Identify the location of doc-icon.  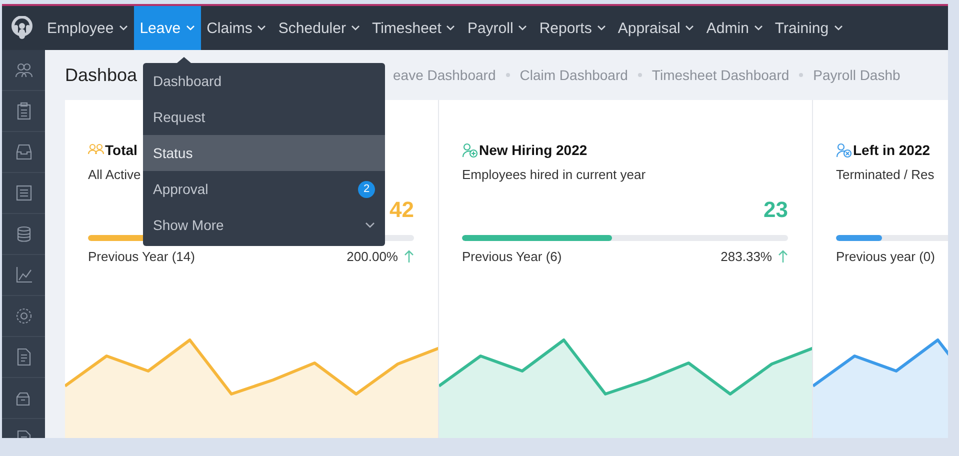
(23, 357).